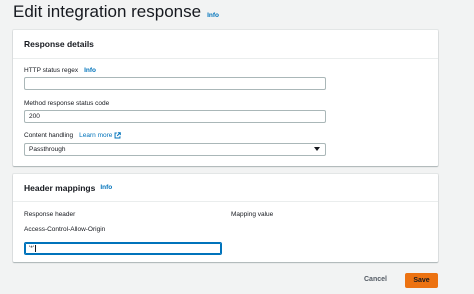 This screenshot has width=474, height=294. Describe the element at coordinates (213, 15) in the screenshot. I see `page-info-link: Info` at that location.